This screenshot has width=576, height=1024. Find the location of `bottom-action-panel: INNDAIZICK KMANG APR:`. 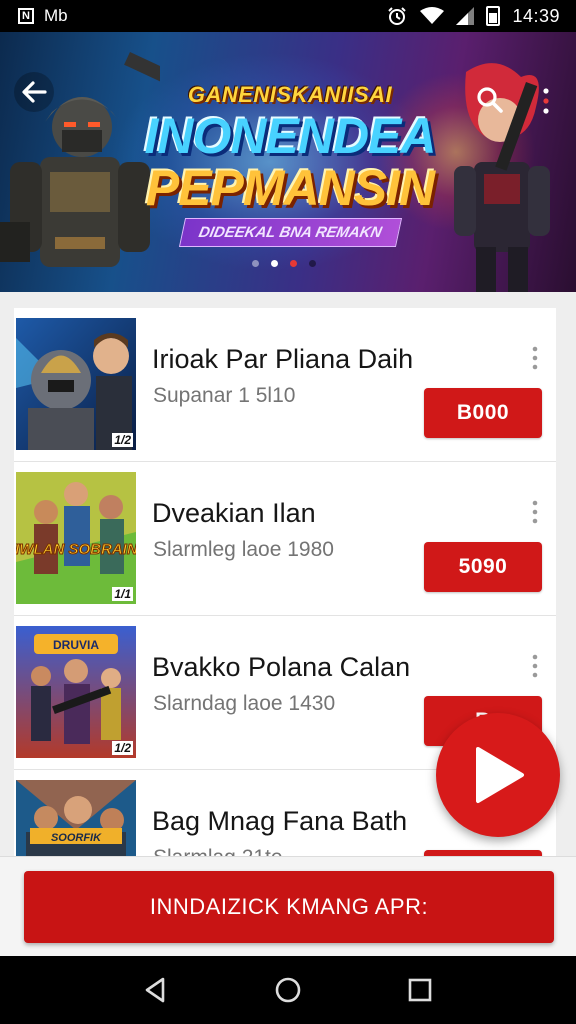

bottom-action-panel: INNDAIZICK KMANG APR: is located at coordinates (288, 906).